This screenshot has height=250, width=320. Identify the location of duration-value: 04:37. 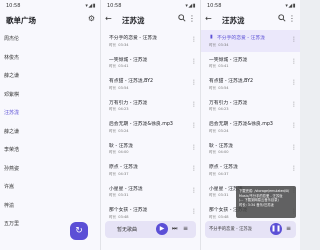
(223, 173).